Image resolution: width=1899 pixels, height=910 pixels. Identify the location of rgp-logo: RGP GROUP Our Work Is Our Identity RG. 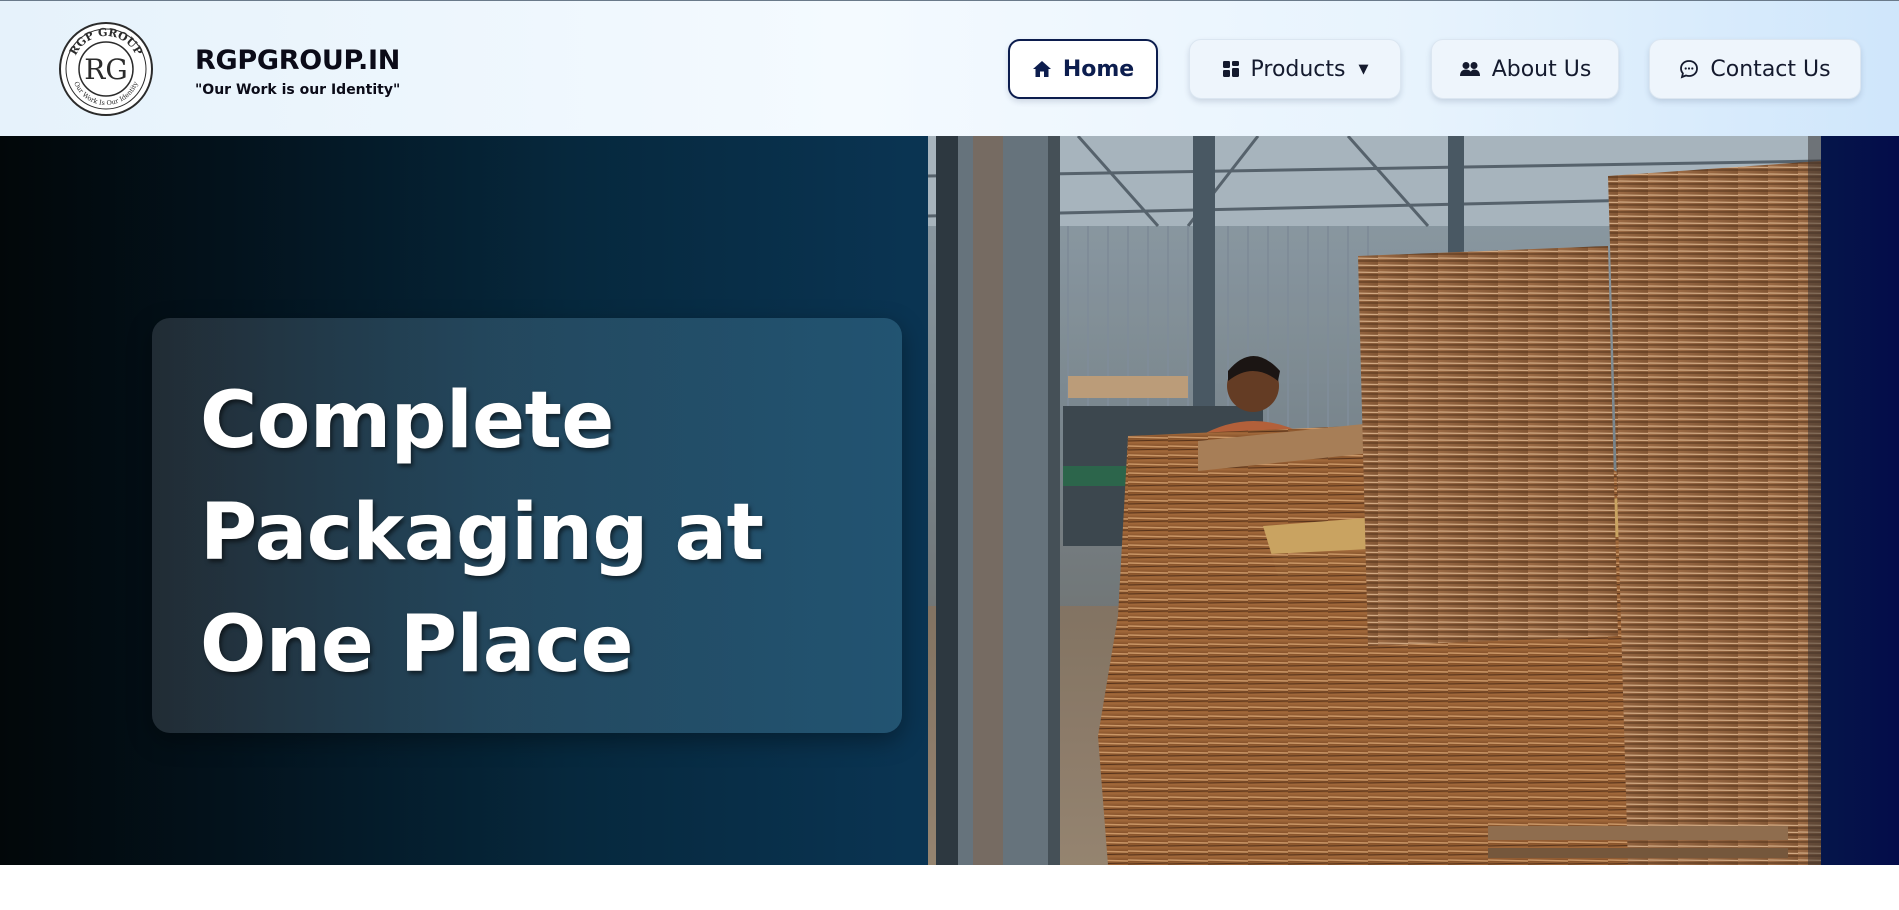
(106, 69).